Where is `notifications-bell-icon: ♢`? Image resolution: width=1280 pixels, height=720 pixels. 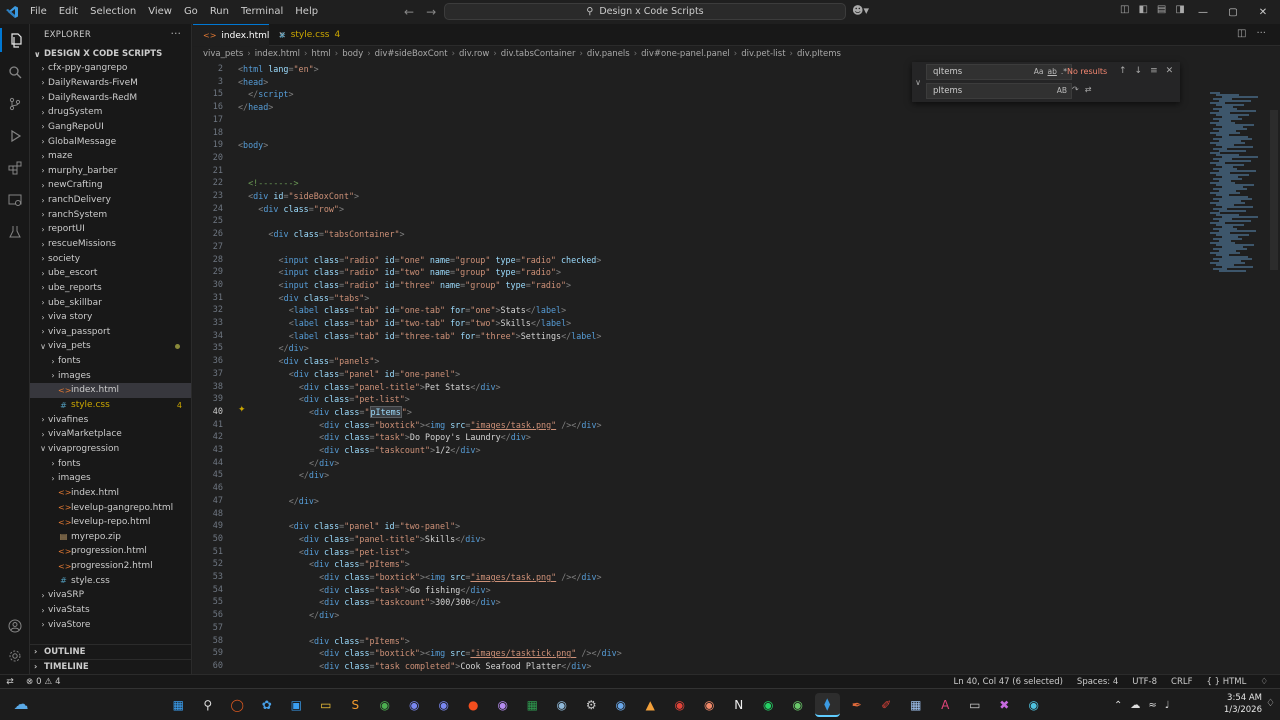 notifications-bell-icon: ♢ is located at coordinates (1264, 682).